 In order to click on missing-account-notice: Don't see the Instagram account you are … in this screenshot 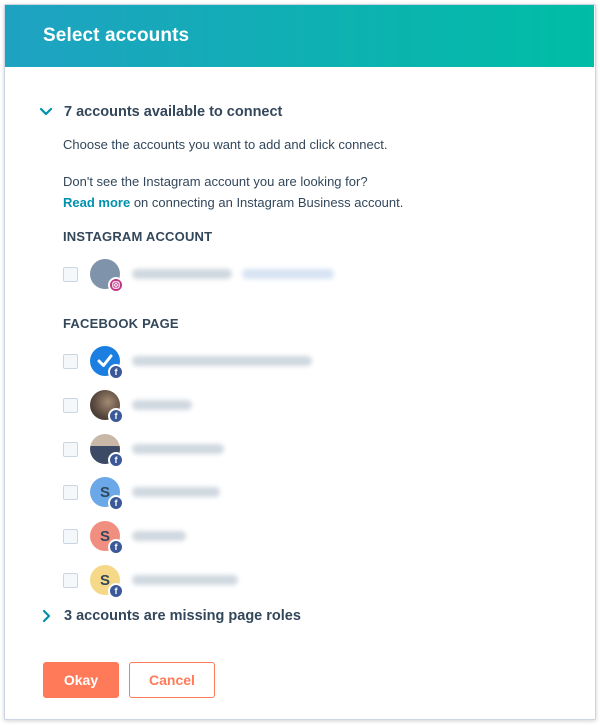, I will do `click(215, 181)`.